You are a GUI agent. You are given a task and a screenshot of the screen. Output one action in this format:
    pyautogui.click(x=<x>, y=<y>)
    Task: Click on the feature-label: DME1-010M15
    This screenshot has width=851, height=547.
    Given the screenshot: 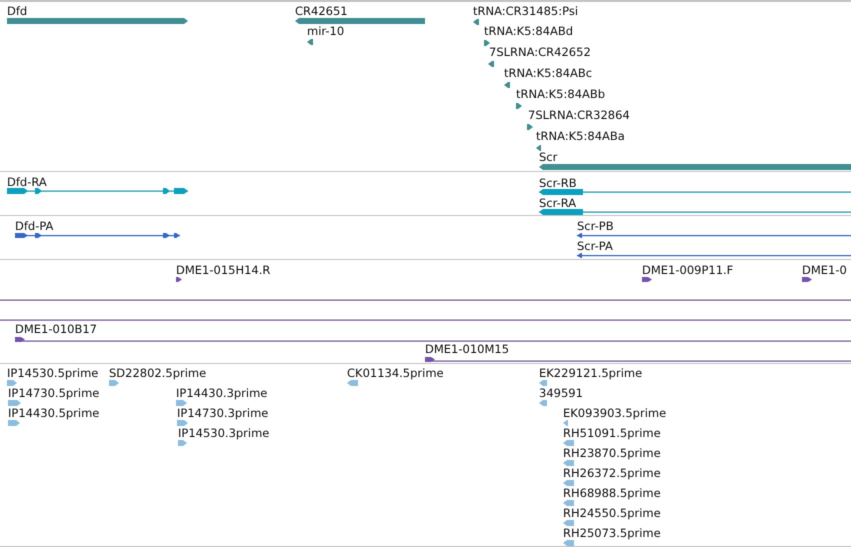 What is the action you would take?
    pyautogui.click(x=467, y=349)
    